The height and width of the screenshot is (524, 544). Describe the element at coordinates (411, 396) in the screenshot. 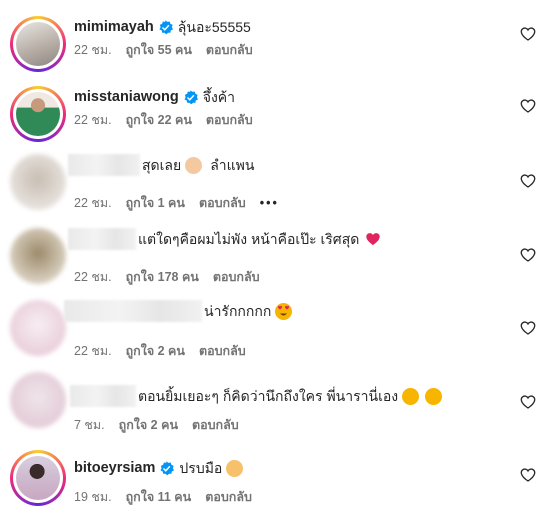

I see `grinning-sweat-emoji` at that location.